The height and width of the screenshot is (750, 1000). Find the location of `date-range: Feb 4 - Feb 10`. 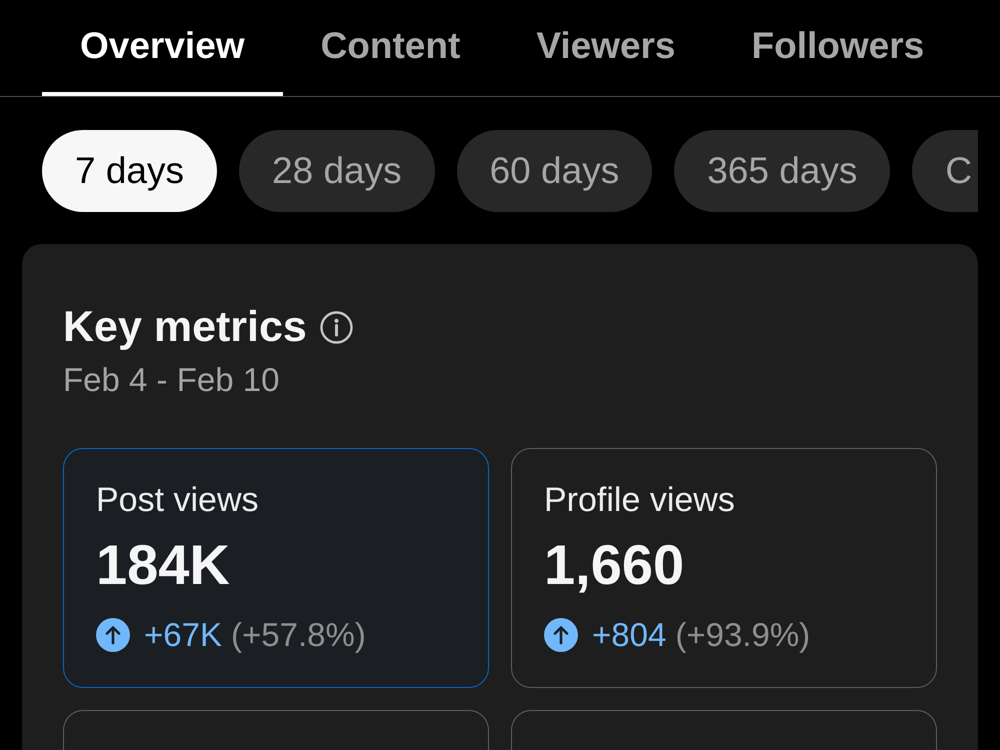

date-range: Feb 4 - Feb 10 is located at coordinates (171, 380).